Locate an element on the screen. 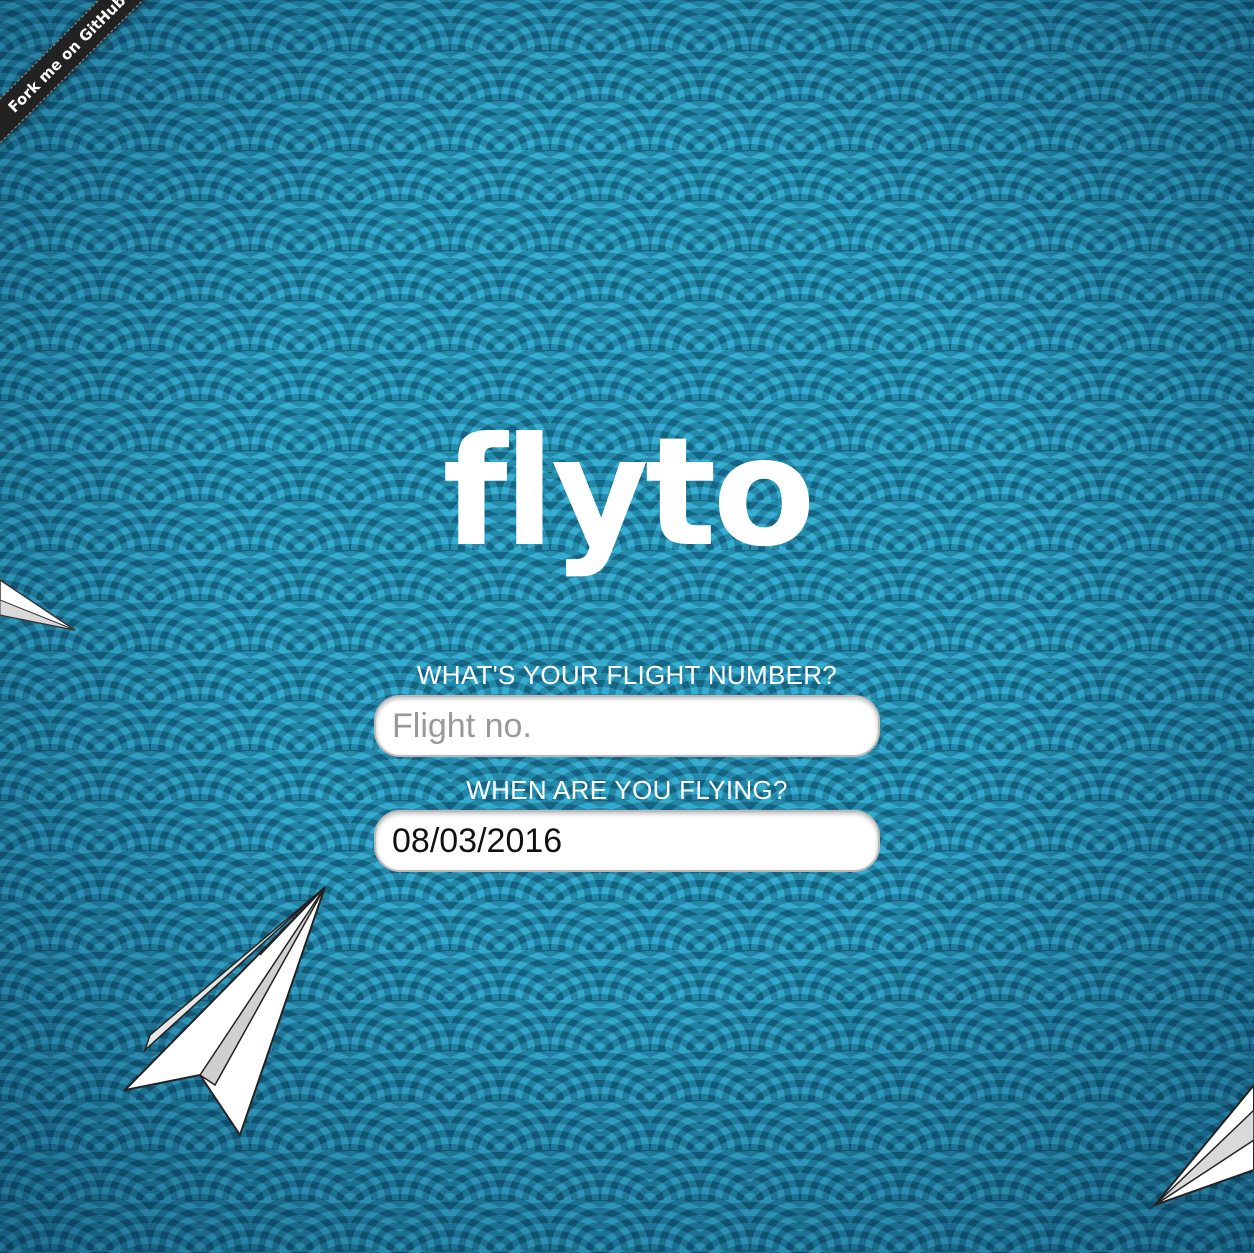  flight-date-input is located at coordinates (627, 841).